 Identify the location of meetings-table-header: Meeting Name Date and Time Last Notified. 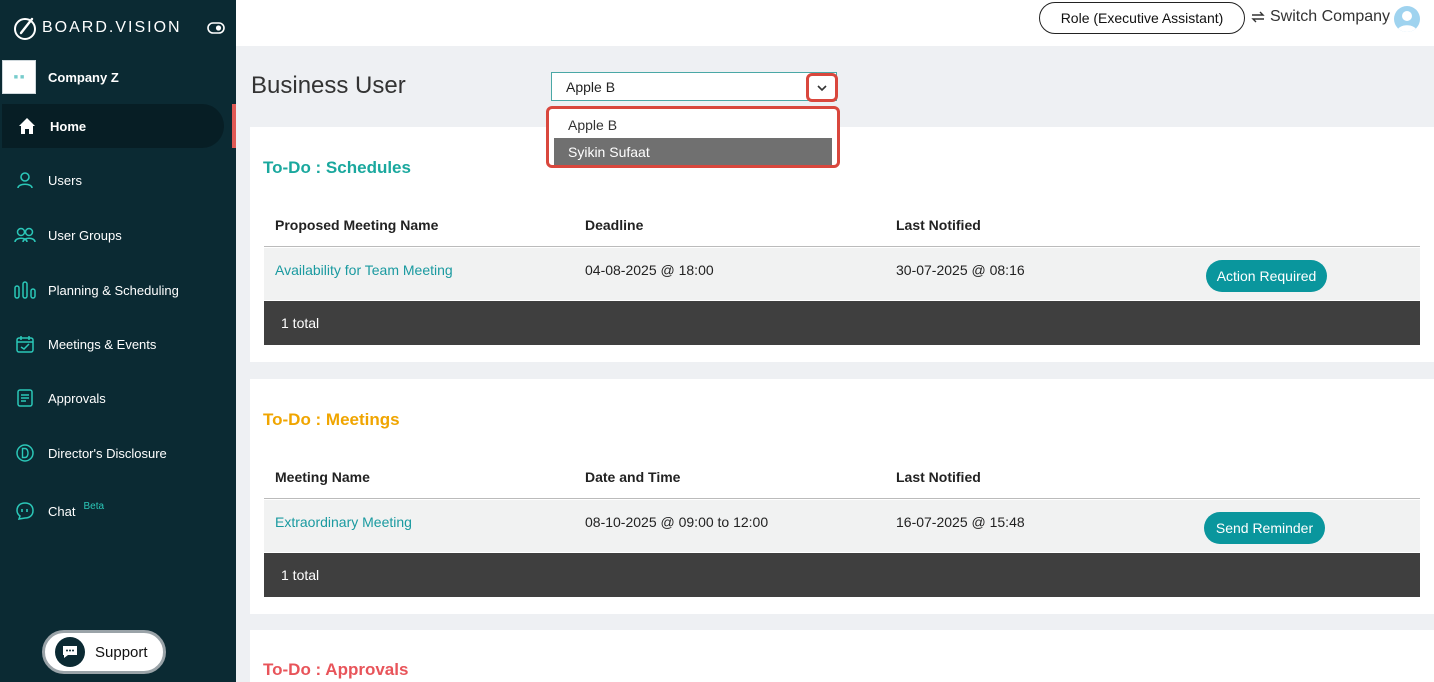
(842, 477).